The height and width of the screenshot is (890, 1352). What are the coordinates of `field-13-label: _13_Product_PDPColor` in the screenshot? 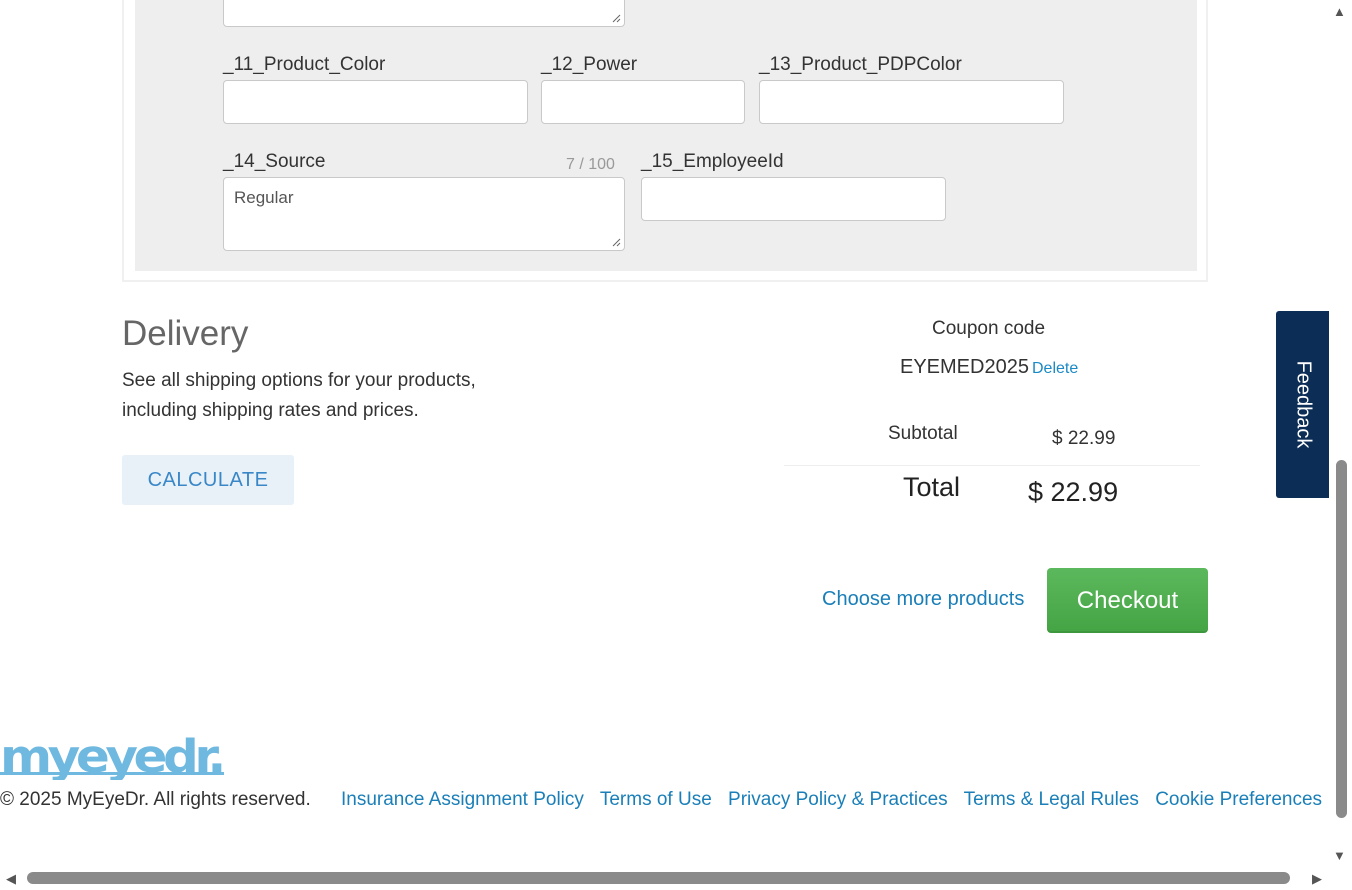 It's located at (860, 64).